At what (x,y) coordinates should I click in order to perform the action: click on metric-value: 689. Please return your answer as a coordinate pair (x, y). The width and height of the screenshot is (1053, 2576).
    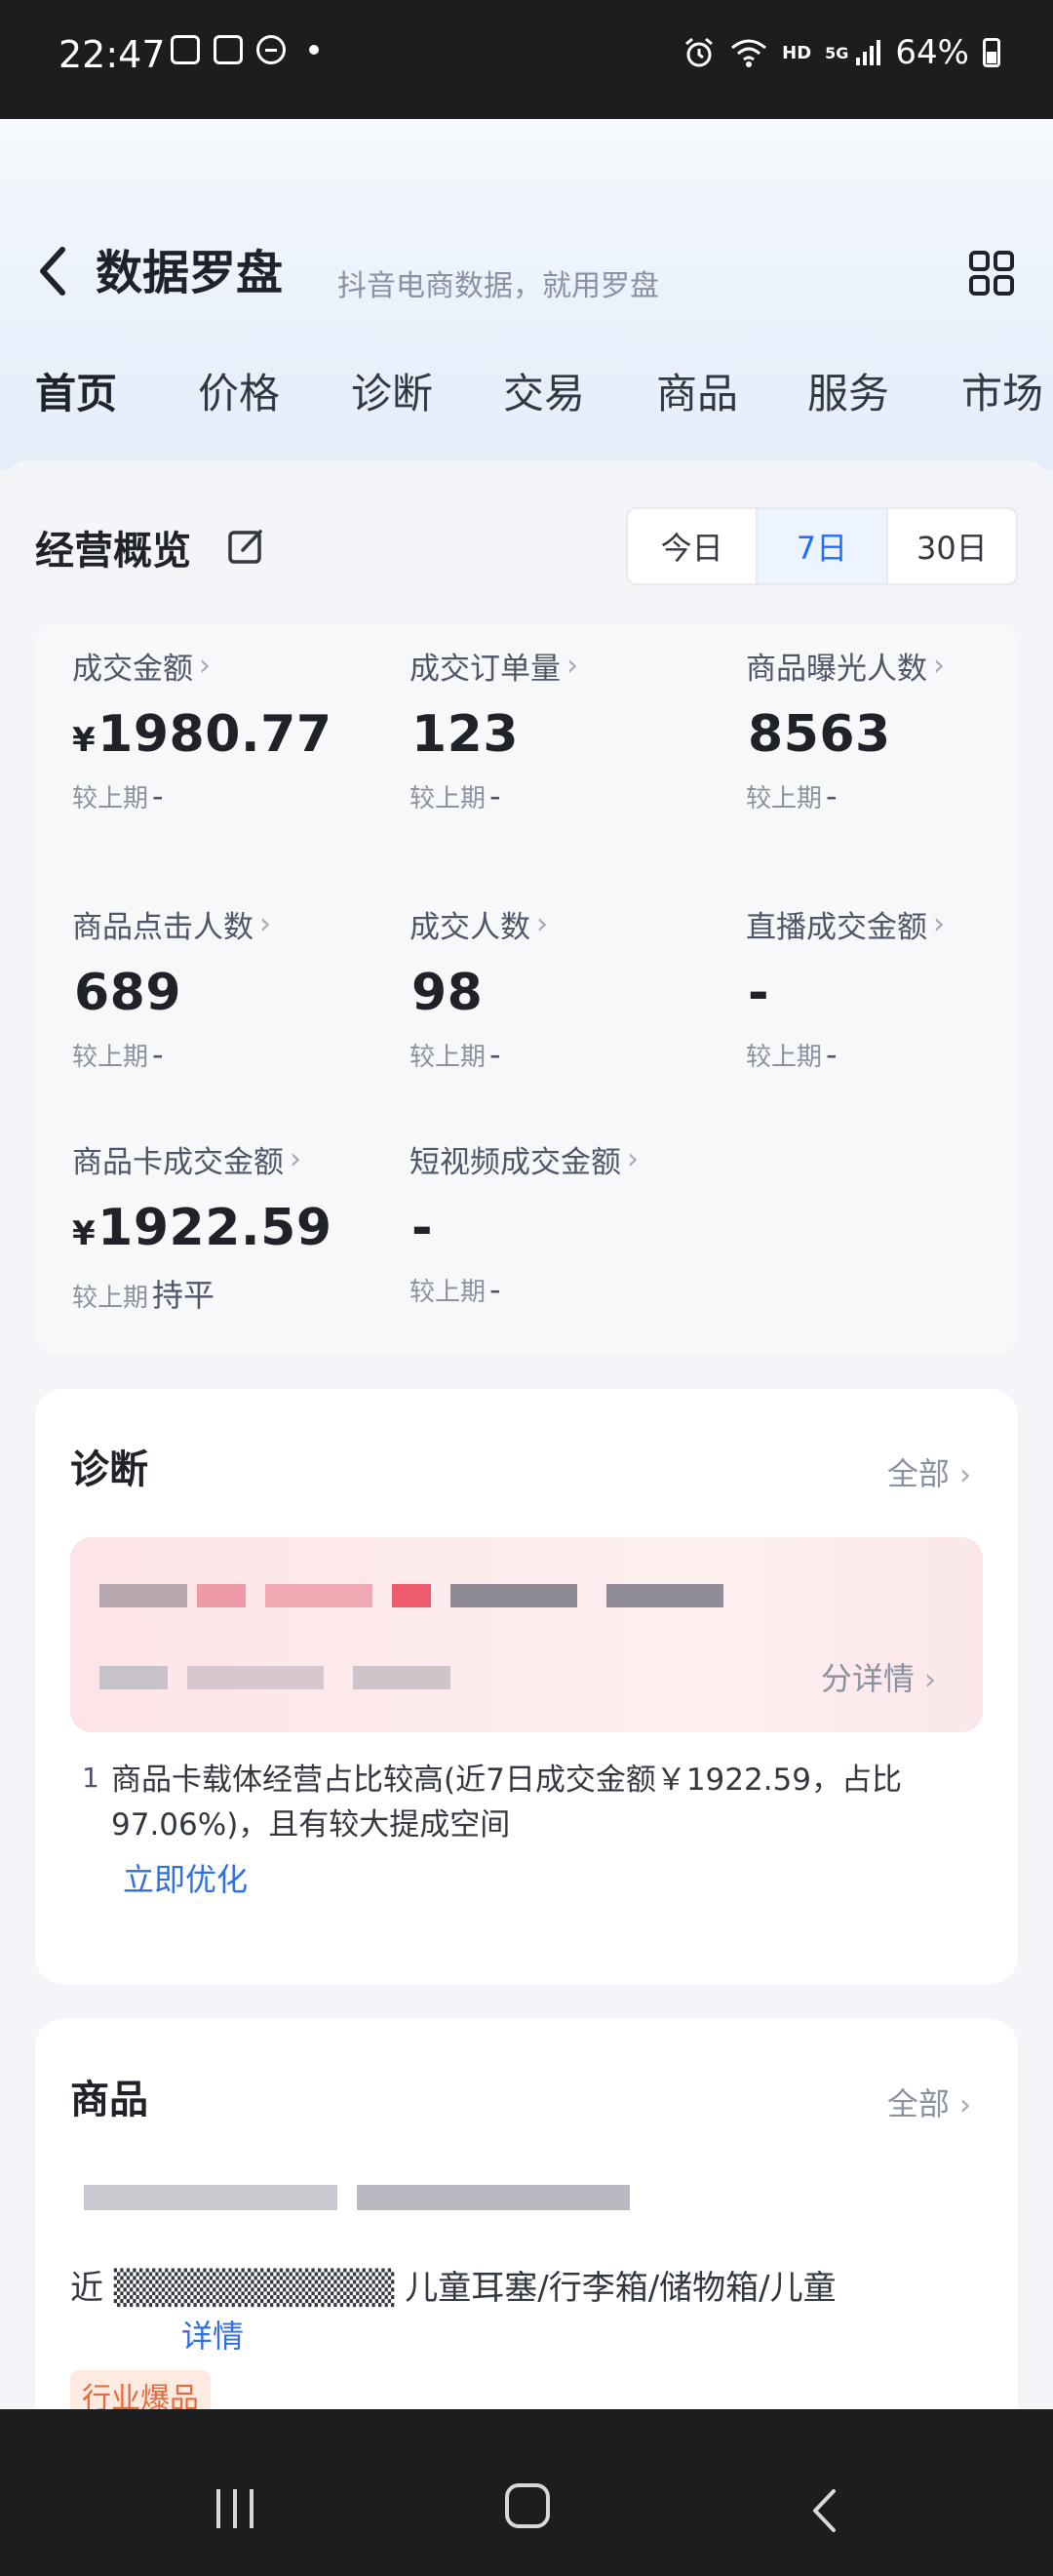
    Looking at the image, I should click on (128, 993).